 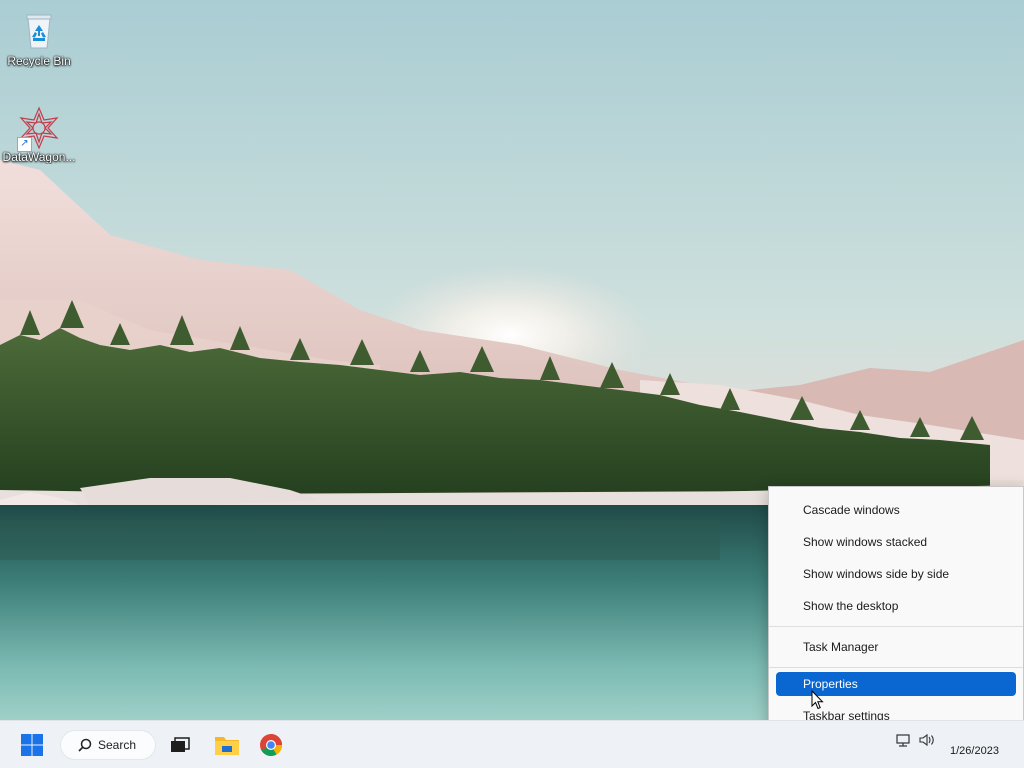 What do you see at coordinates (928, 742) in the screenshot?
I see `volume-icon` at bounding box center [928, 742].